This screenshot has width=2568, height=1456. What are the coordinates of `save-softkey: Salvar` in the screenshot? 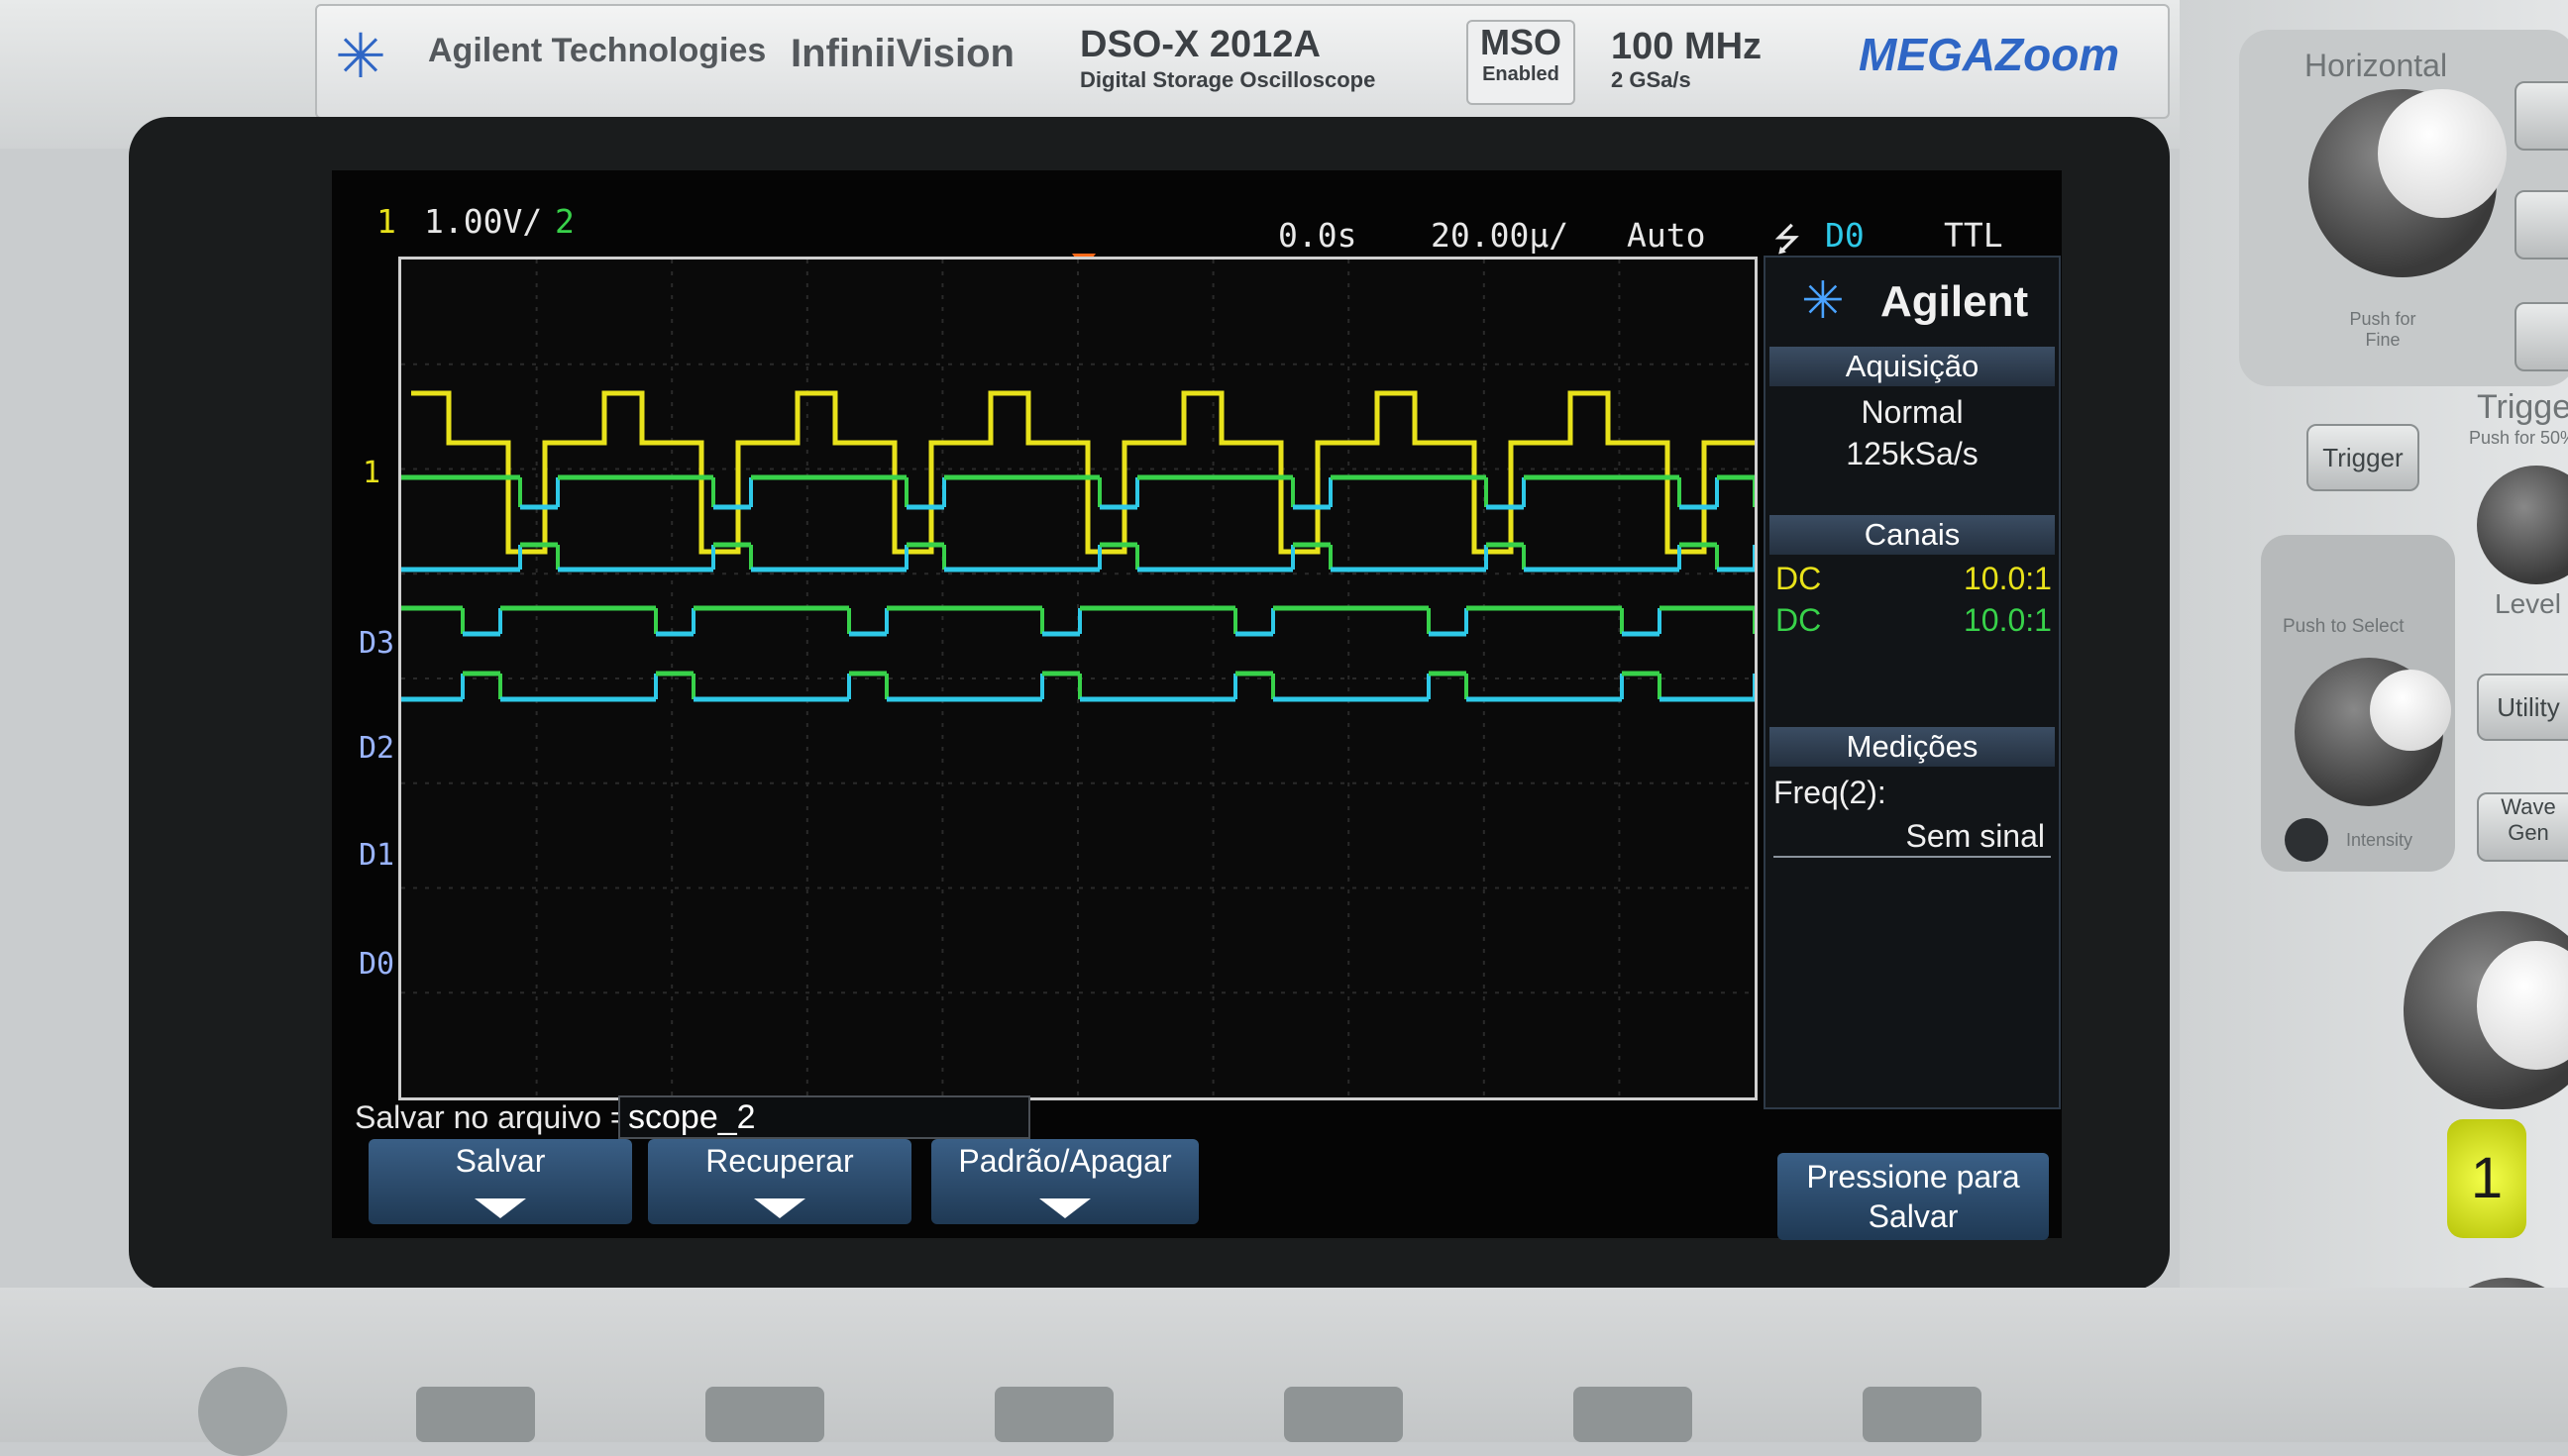 It's located at (500, 1181).